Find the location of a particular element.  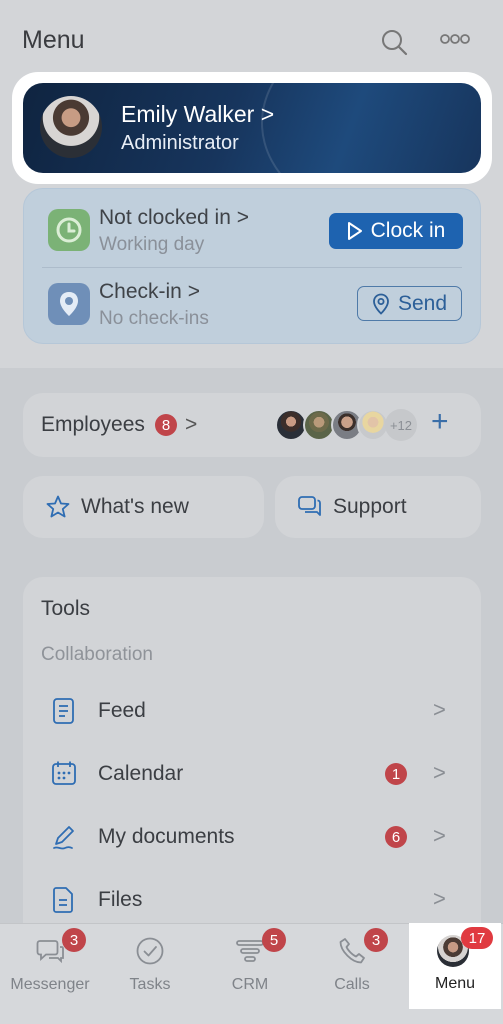

page-title: Menu is located at coordinates (53, 40).